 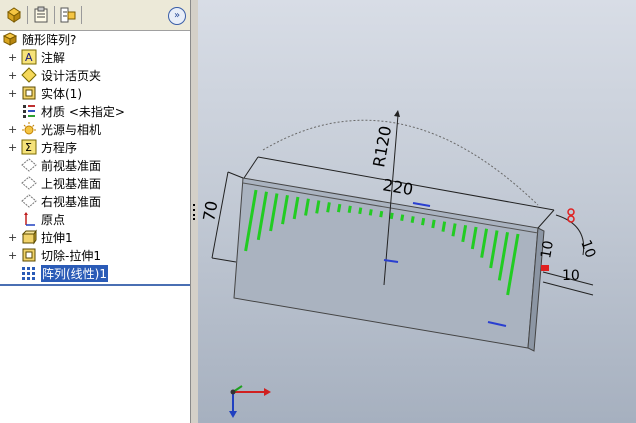 I want to click on tree-item-solid-bodies: + 实体(1), so click(x=41, y=93).